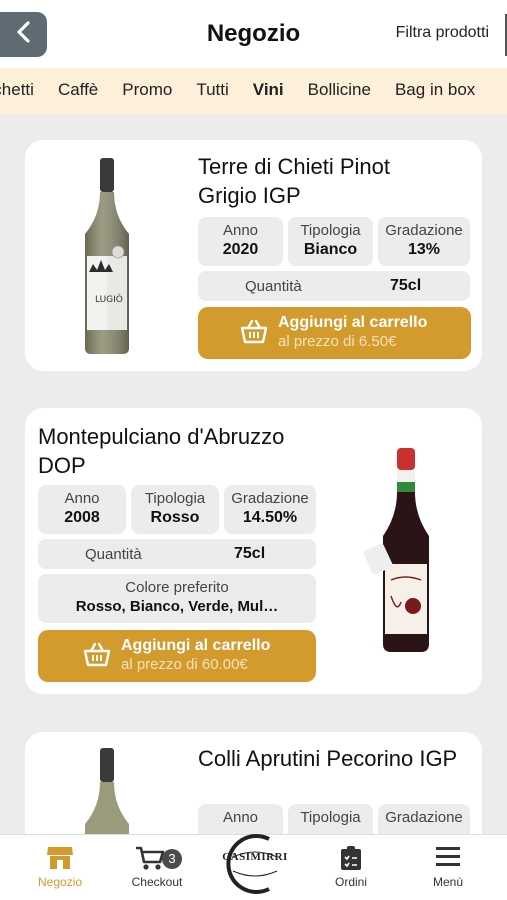  I want to click on category-tab-vini: Vini, so click(268, 90).